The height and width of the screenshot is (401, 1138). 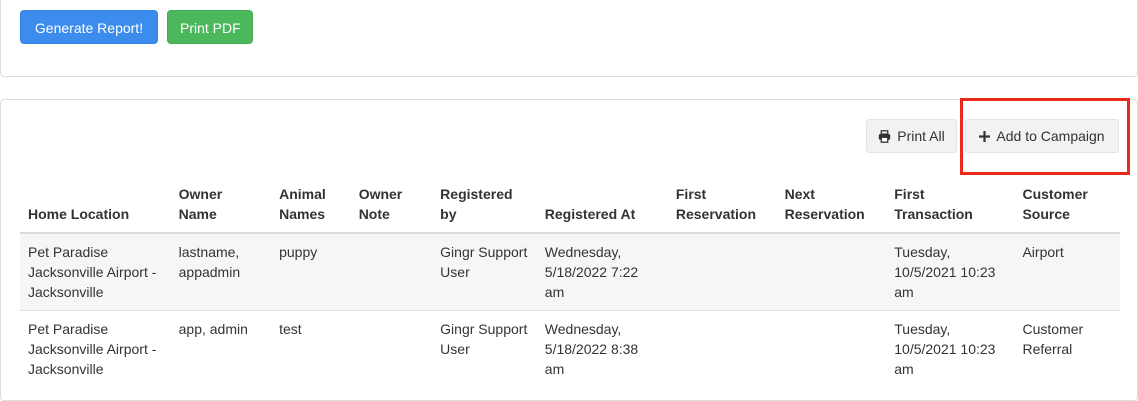 I want to click on printer-icon, so click(x=884, y=136).